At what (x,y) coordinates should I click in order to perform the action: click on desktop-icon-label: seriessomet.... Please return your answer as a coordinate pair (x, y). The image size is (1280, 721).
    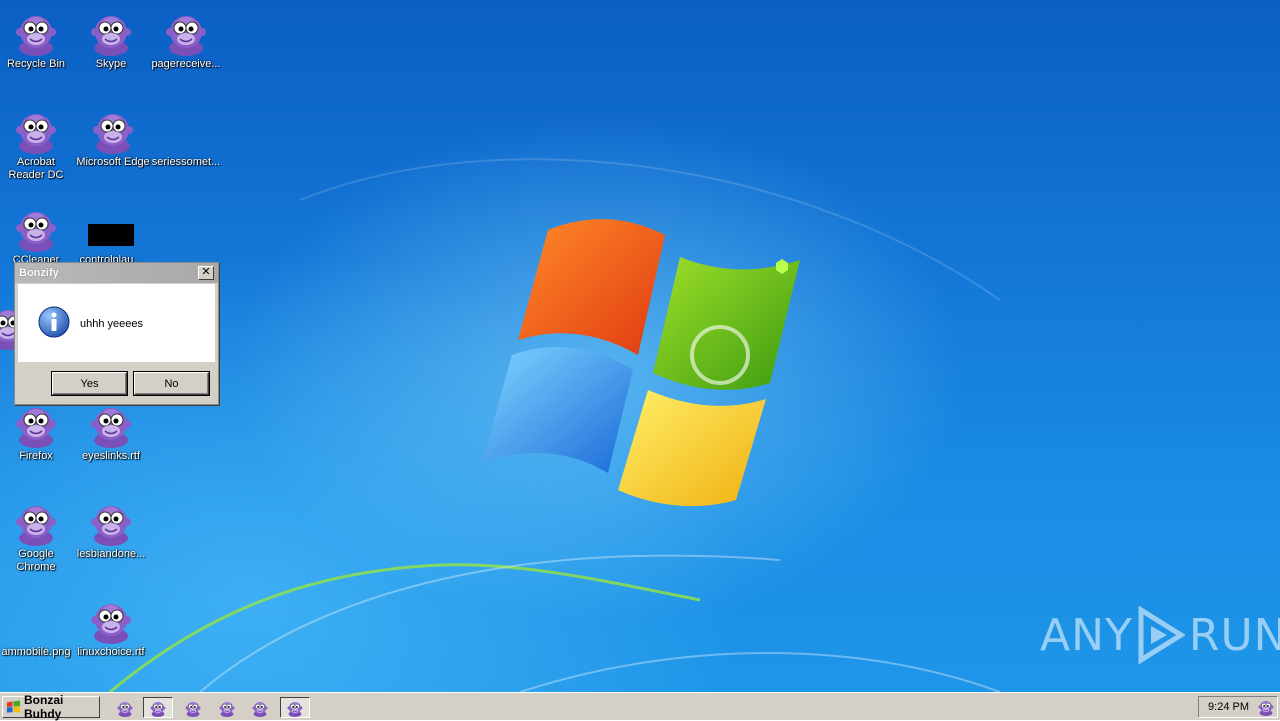
    Looking at the image, I should click on (186, 162).